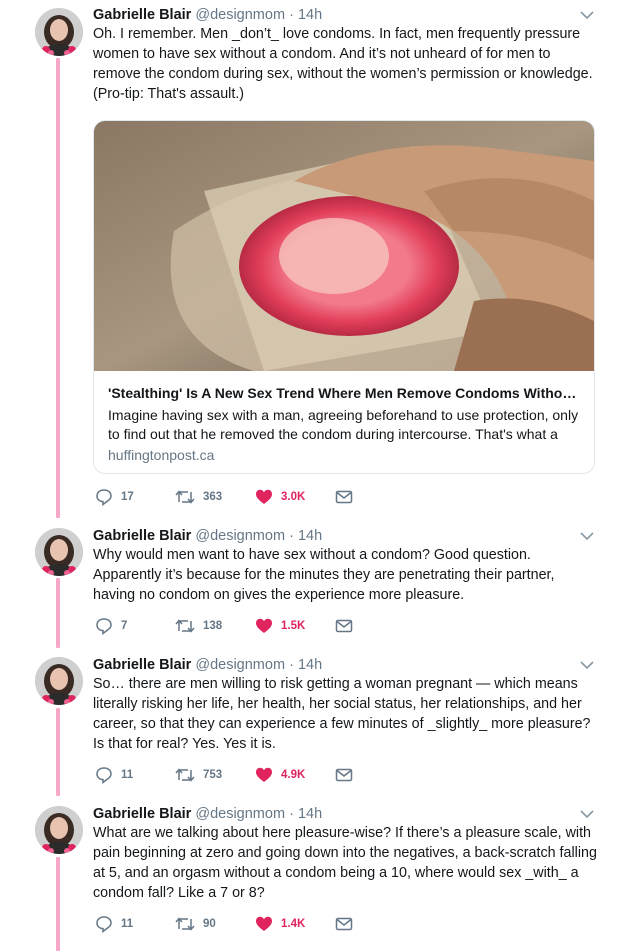  What do you see at coordinates (124, 626) in the screenshot?
I see `reply-count: 7` at bounding box center [124, 626].